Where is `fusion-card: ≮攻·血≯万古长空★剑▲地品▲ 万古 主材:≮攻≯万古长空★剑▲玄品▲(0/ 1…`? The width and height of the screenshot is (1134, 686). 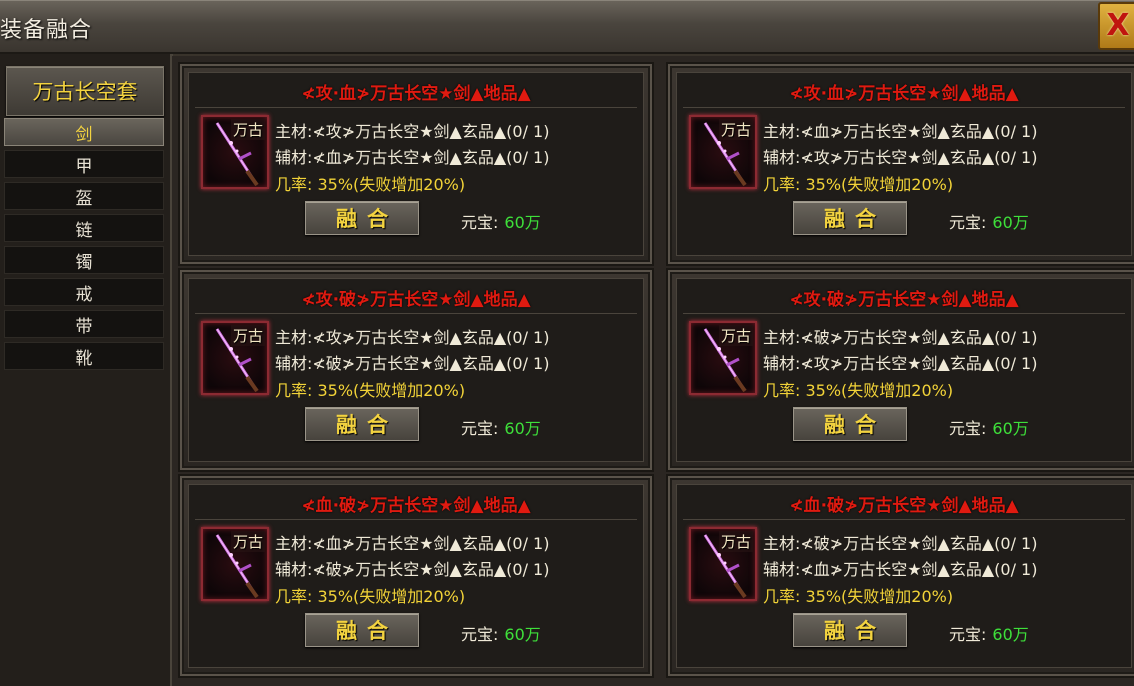 fusion-card: ≮攻·血≯万古长空★剑▲地品▲ 万古 主材:≮攻≯万古长空★剑▲玄品▲(0/ 1… is located at coordinates (416, 164).